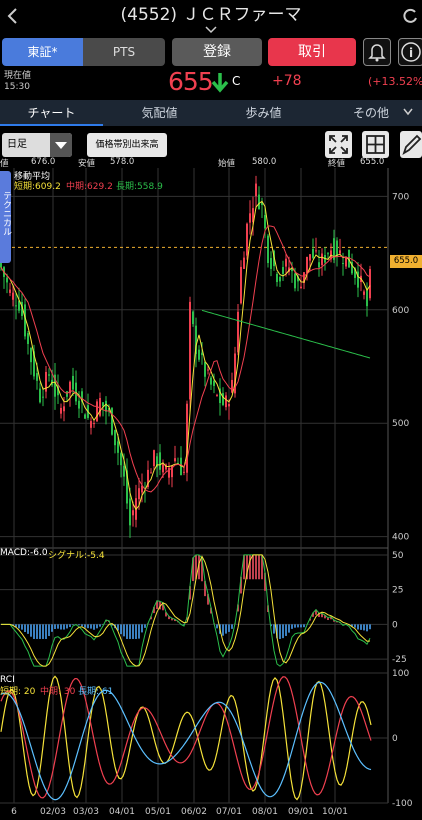  I want to click on tab-quotes: 気配値, so click(159, 113).